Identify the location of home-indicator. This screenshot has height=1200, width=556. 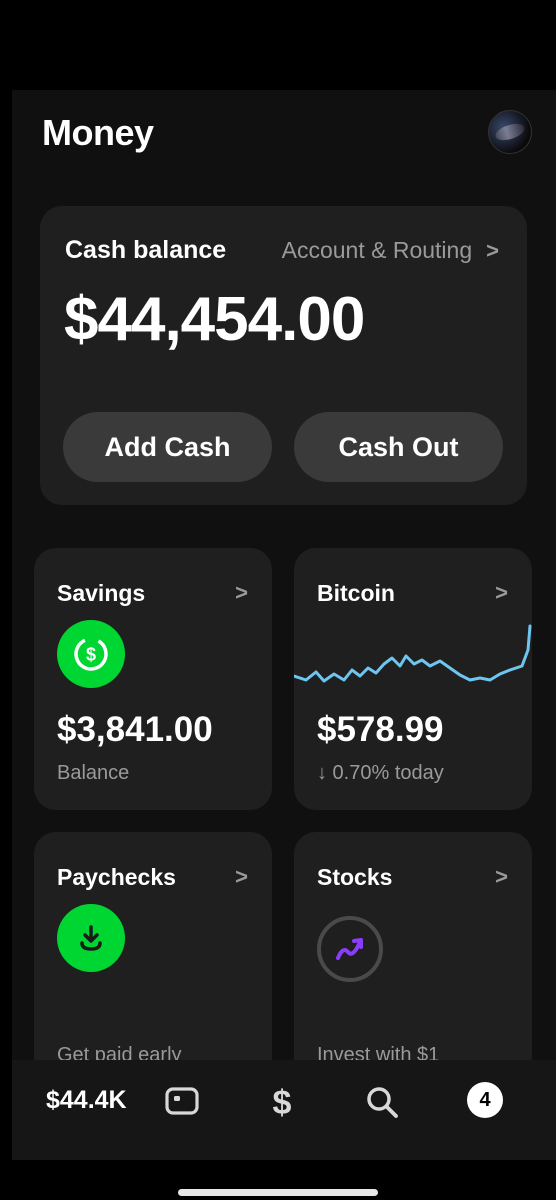
(278, 1192).